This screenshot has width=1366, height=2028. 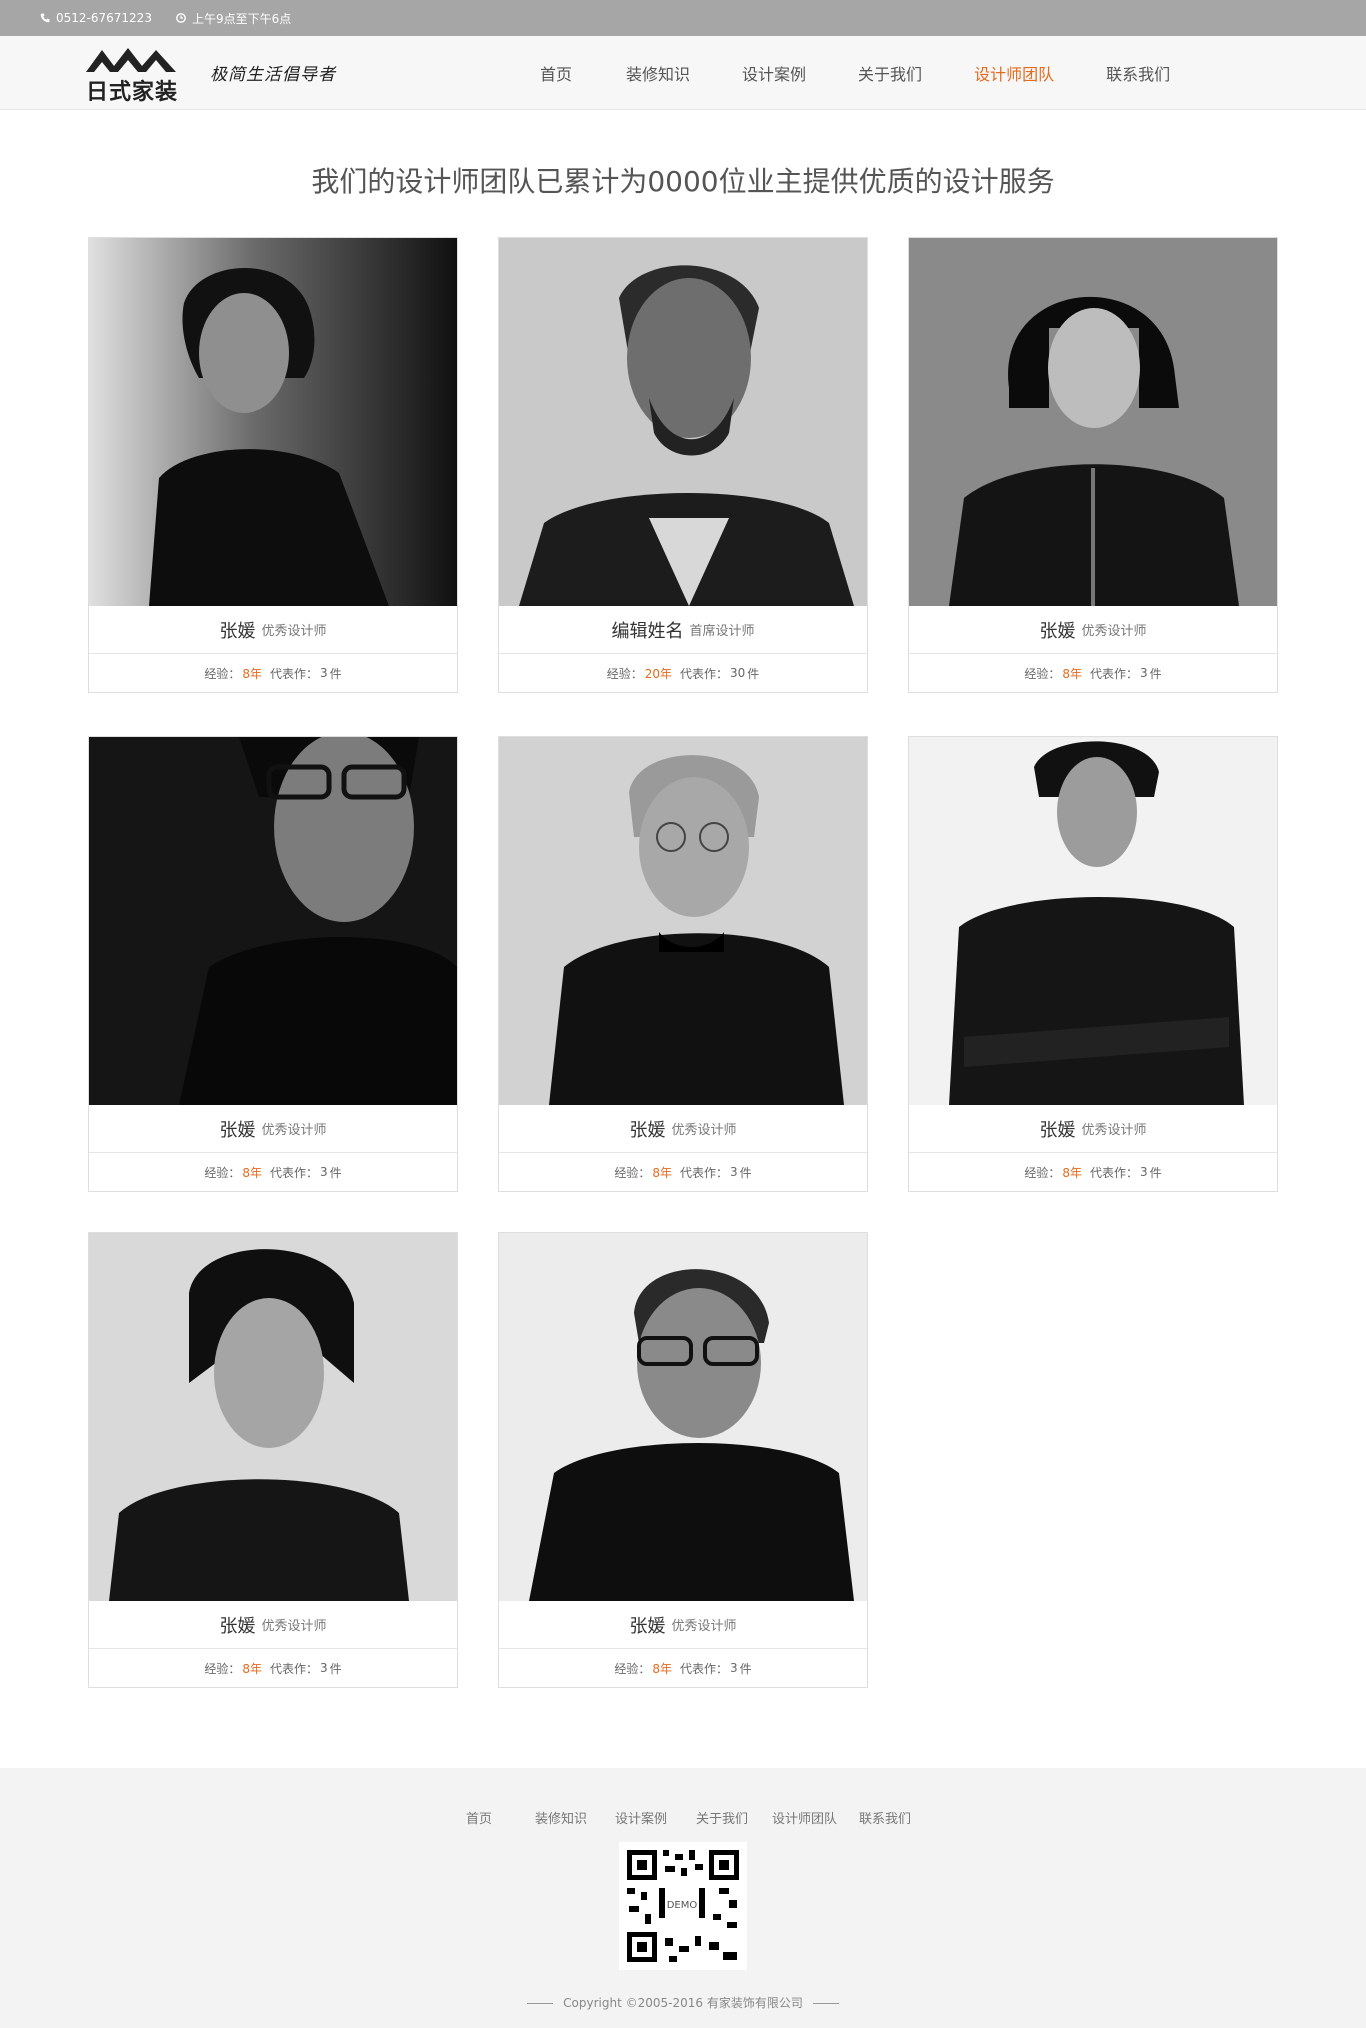 What do you see at coordinates (683, 1818) in the screenshot?
I see `footer-nav: 首页 装修知识 设计案例 关于我们 设计师团队 联系我们` at bounding box center [683, 1818].